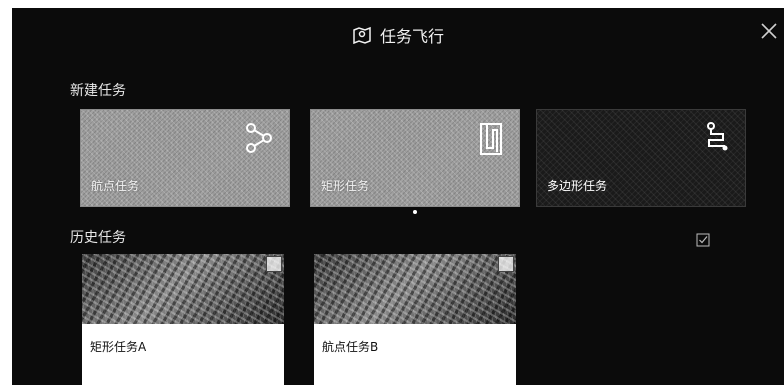  Describe the element at coordinates (98, 91) in the screenshot. I see `new-tasks-heading: 新建任务` at that location.